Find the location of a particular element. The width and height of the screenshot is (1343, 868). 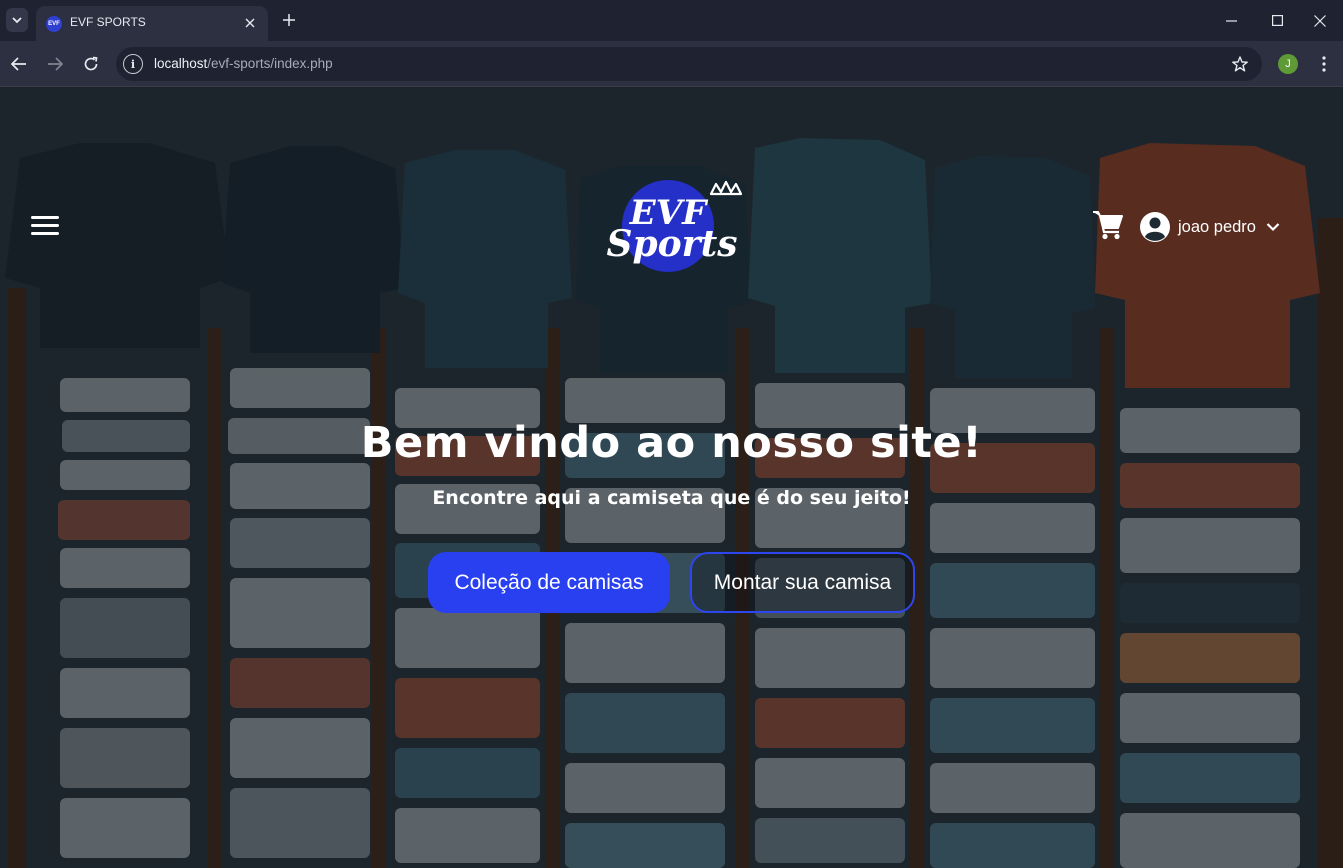

shopping-cart-icon is located at coordinates (1108, 225).